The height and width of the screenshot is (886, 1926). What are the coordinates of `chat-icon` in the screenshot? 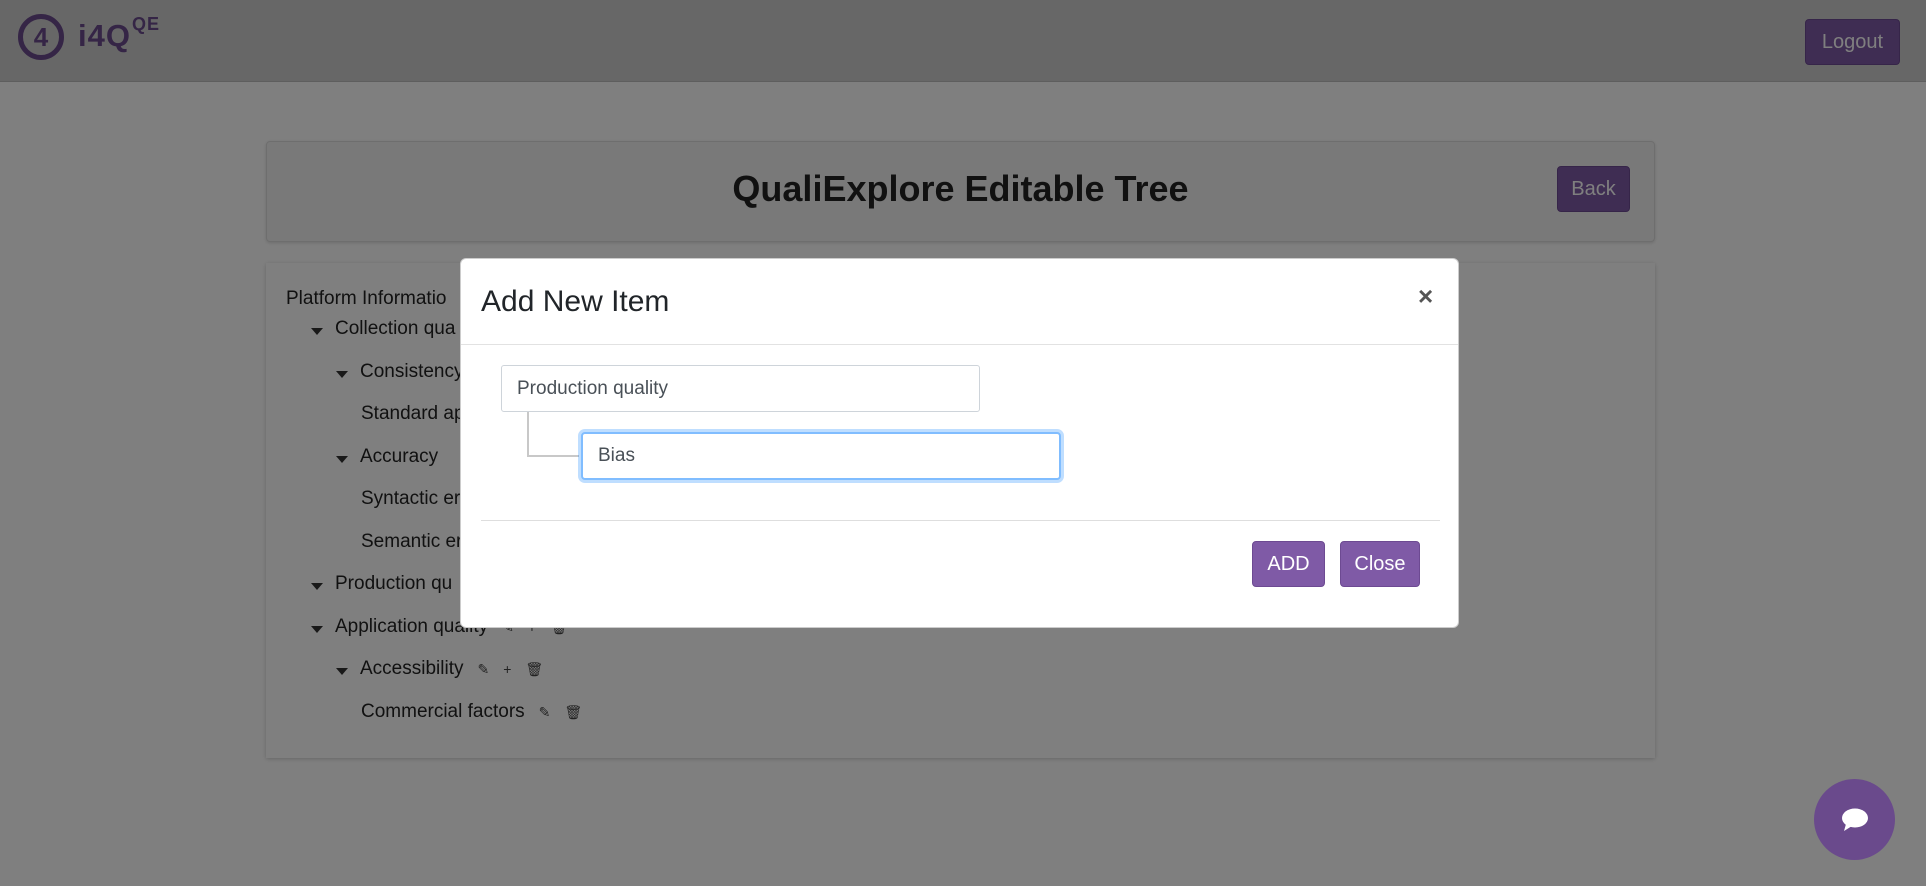 It's located at (1854, 819).